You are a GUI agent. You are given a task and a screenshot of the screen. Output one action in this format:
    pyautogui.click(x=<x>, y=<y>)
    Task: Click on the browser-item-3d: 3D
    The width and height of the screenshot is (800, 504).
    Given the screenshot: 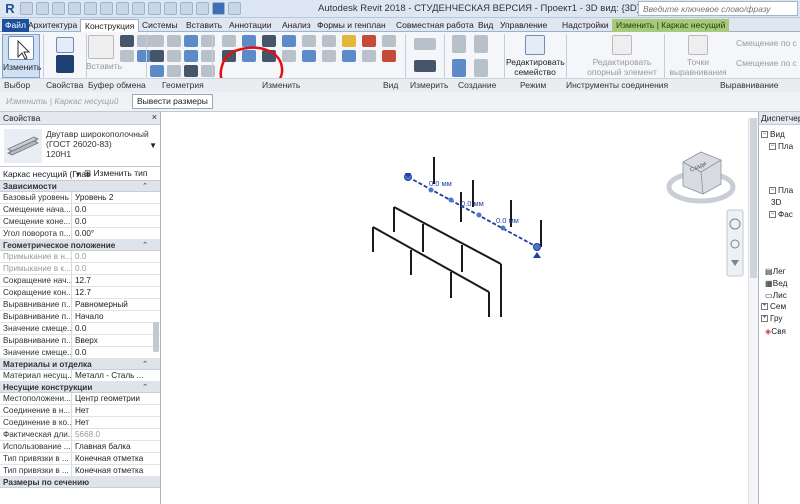 What is the action you would take?
    pyautogui.click(x=776, y=202)
    